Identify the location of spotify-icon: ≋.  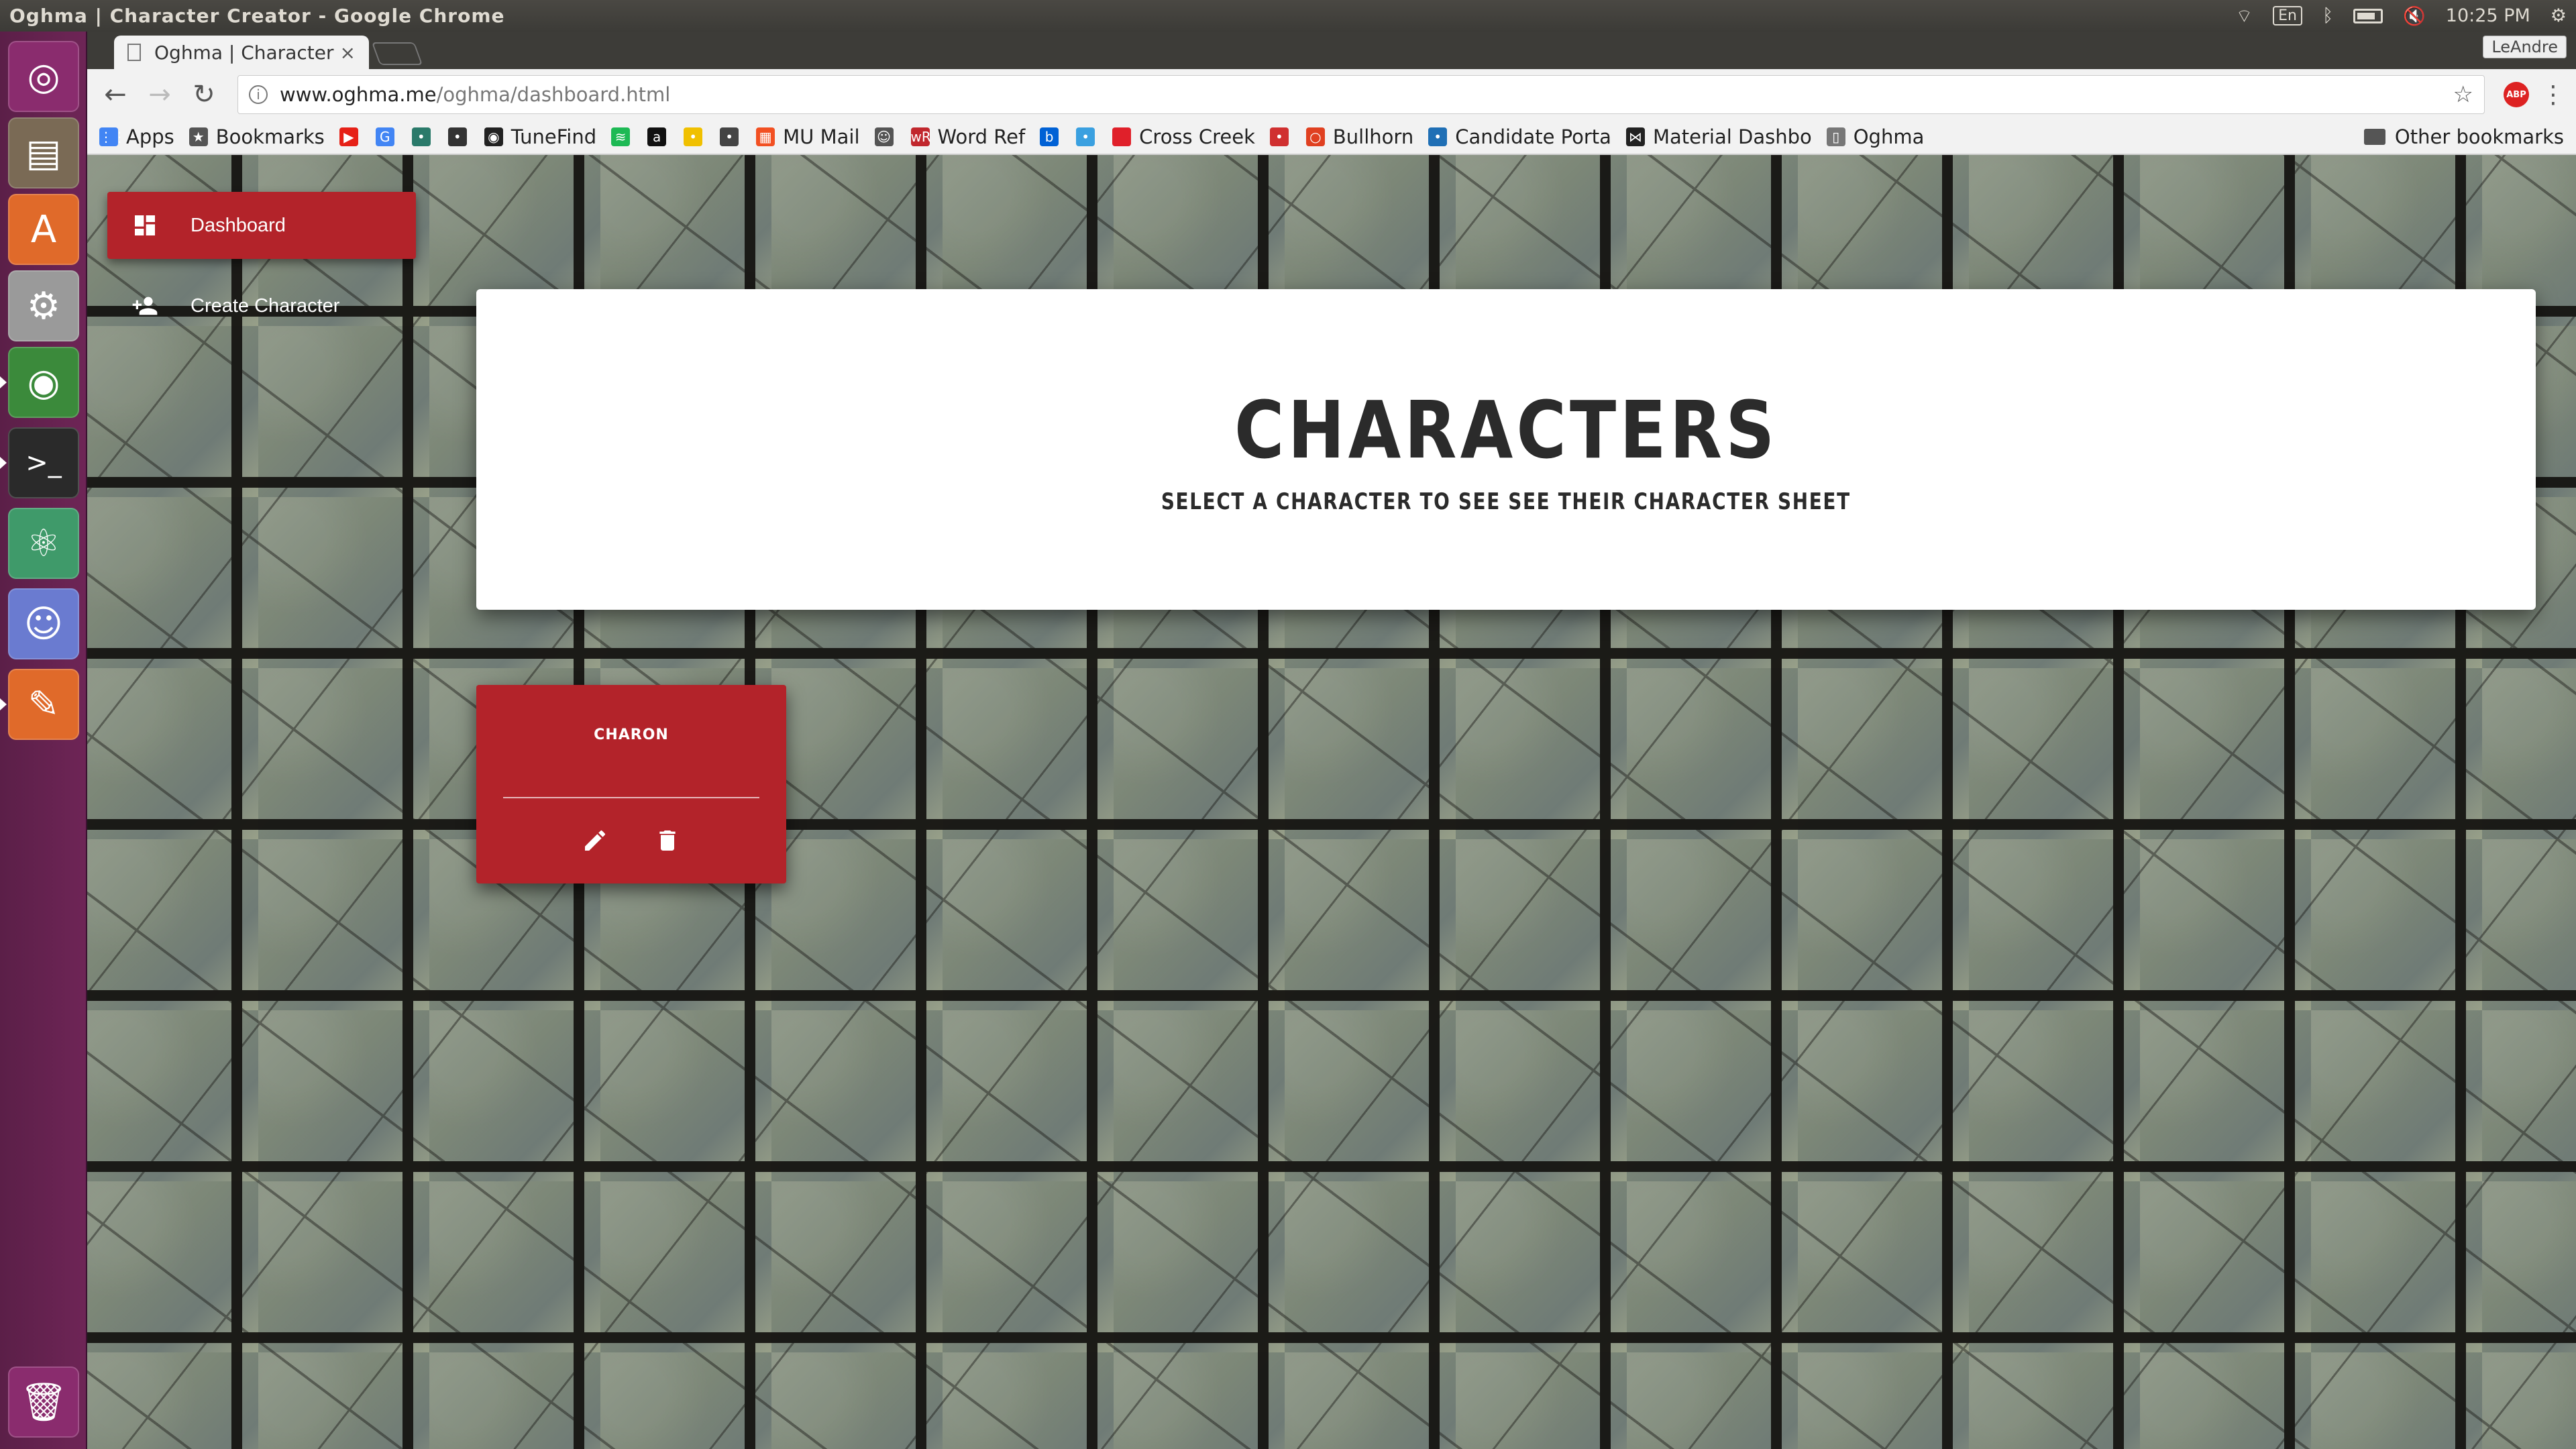
(621, 136).